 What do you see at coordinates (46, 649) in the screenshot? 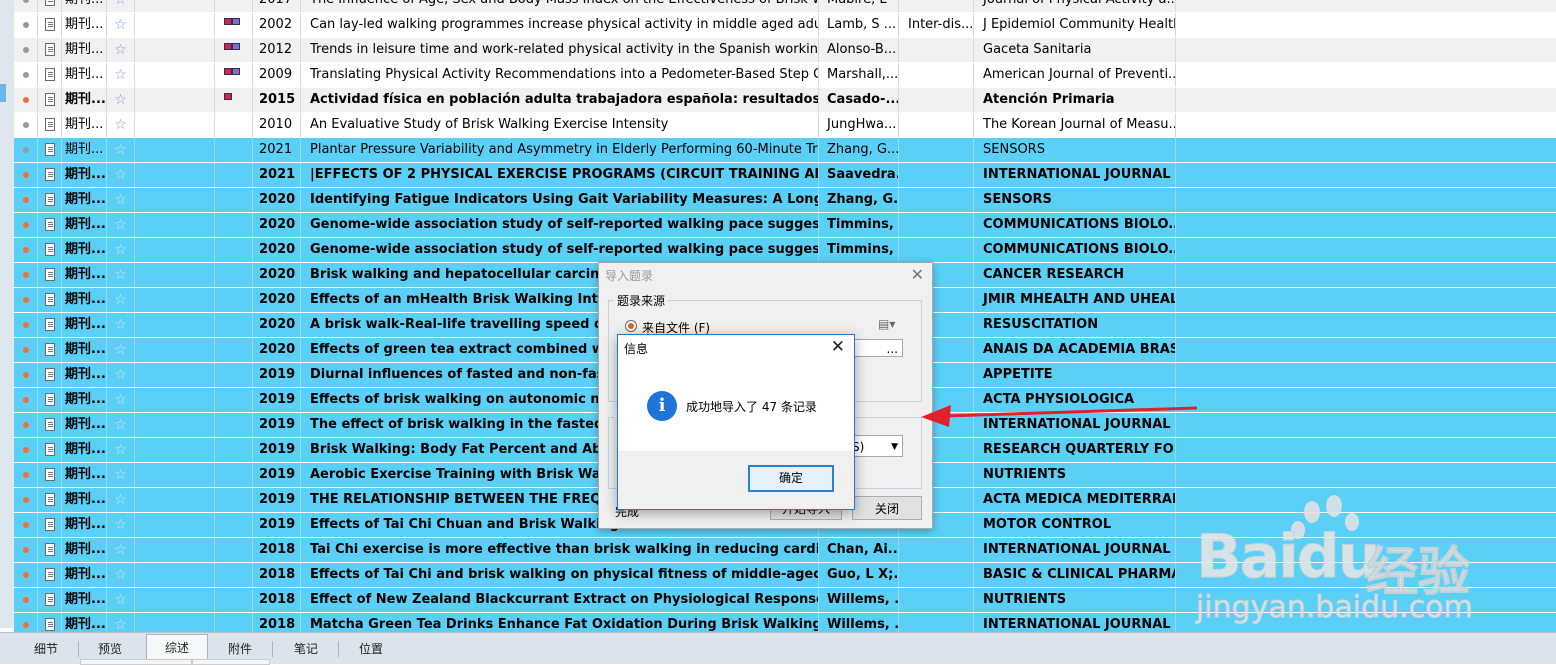
I see `tab-details: 细节` at bounding box center [46, 649].